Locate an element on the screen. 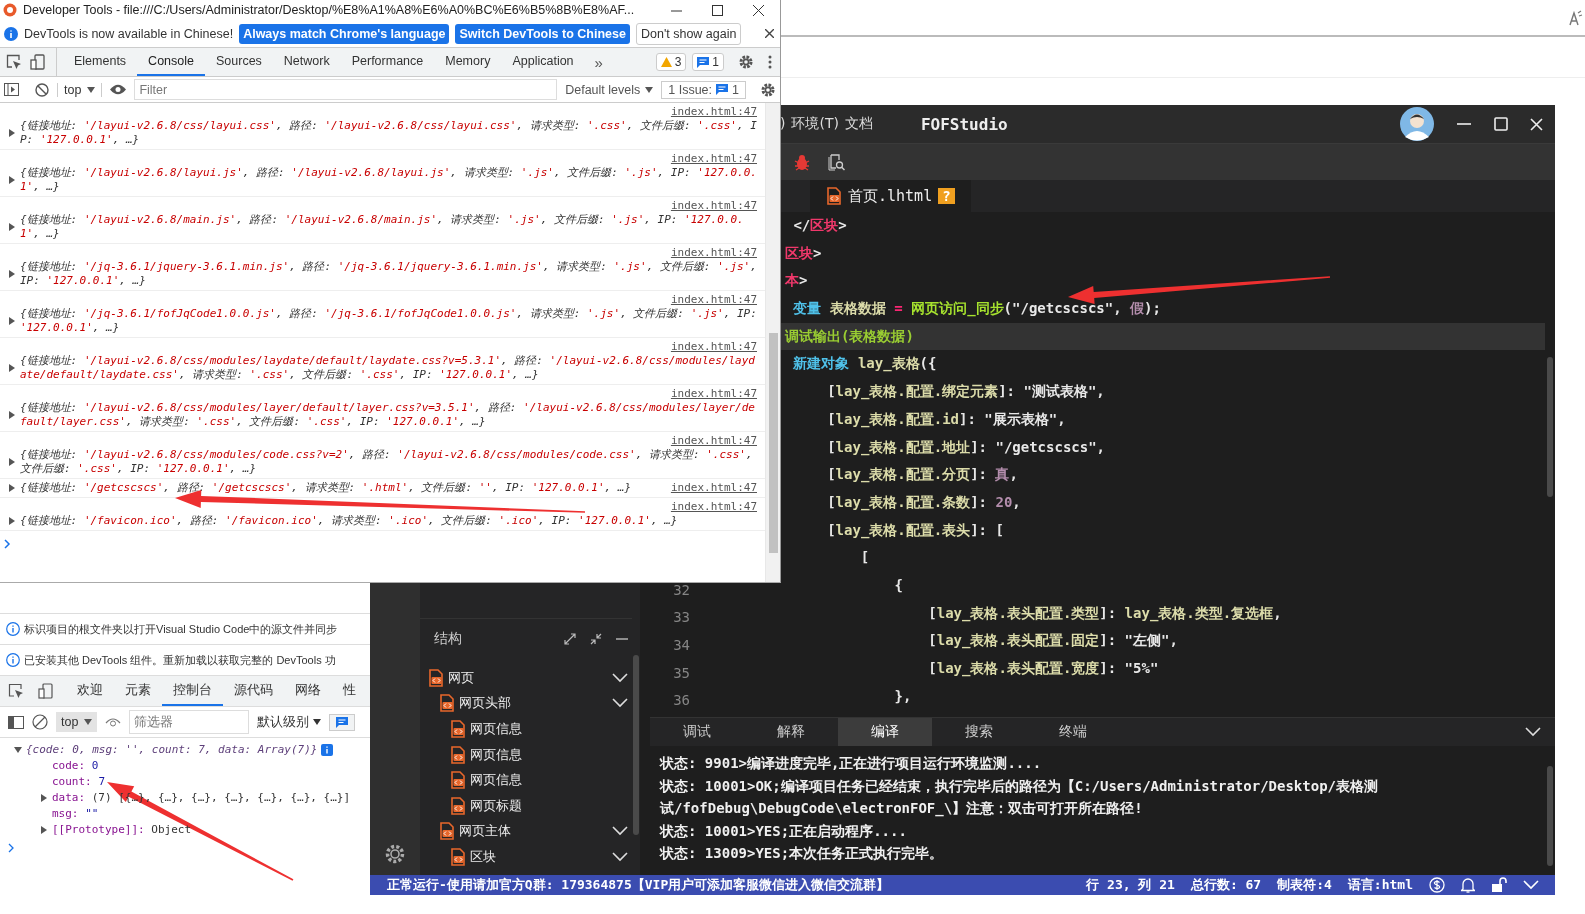 The width and height of the screenshot is (1585, 914). cursor-position: 行 23, 列 21 is located at coordinates (1130, 885).